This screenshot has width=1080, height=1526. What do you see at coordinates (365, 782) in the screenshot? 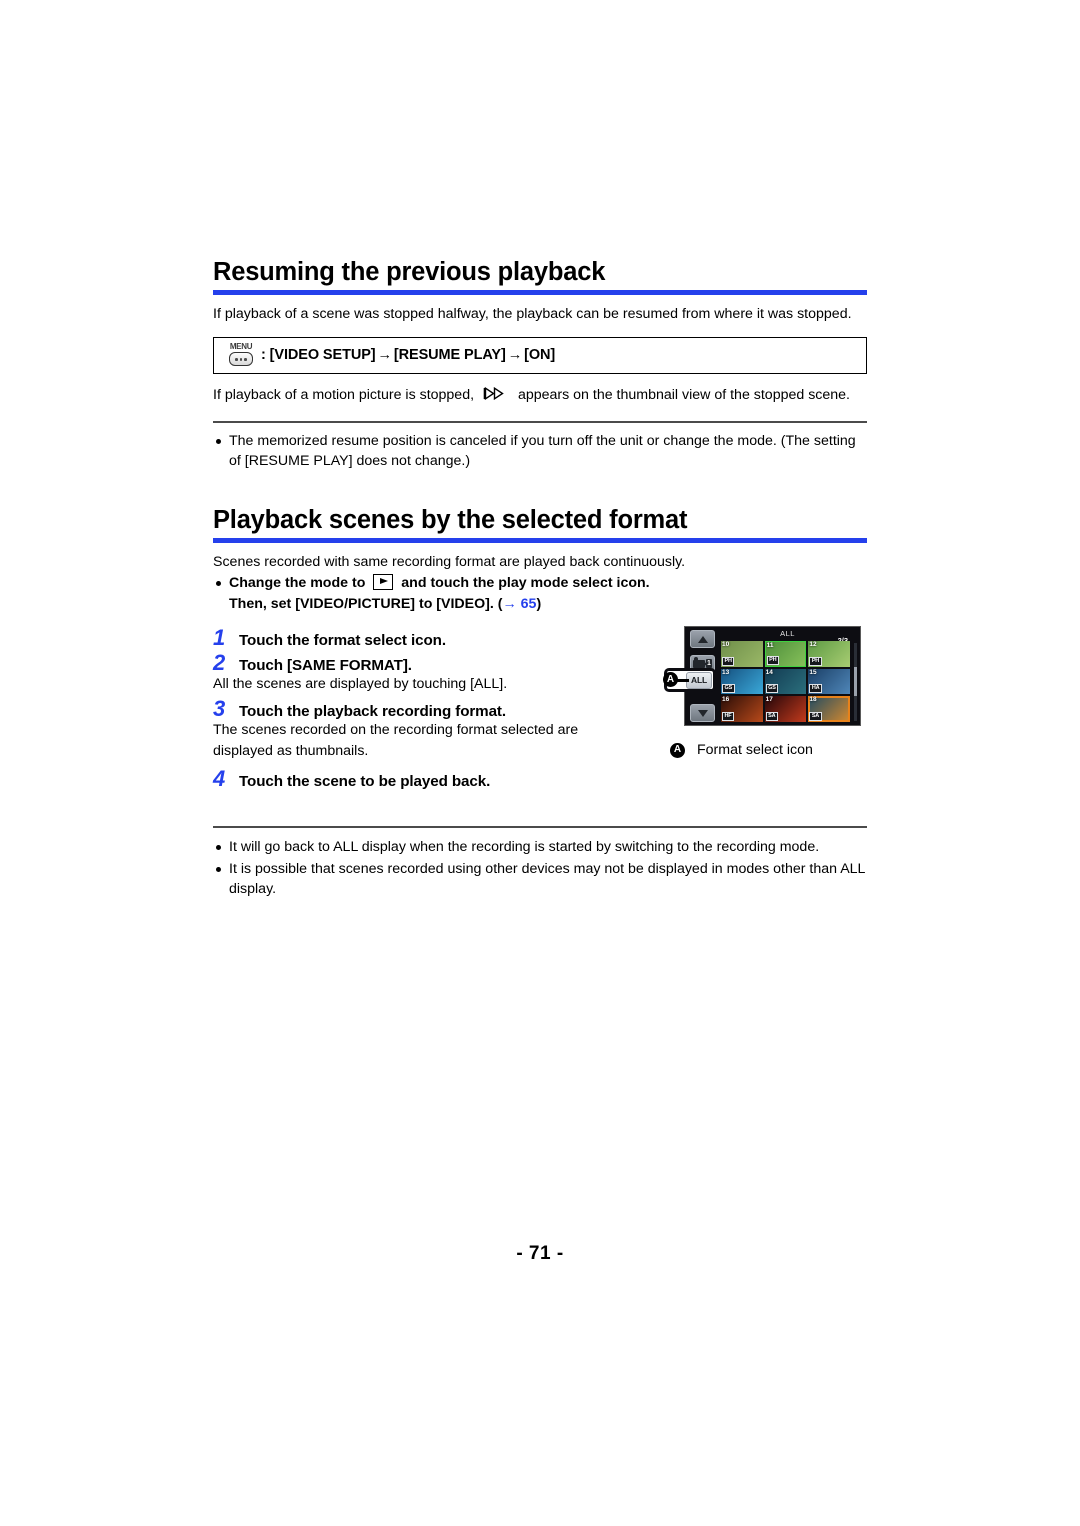
I see `step-title: Touch the scene to be played back.` at bounding box center [365, 782].